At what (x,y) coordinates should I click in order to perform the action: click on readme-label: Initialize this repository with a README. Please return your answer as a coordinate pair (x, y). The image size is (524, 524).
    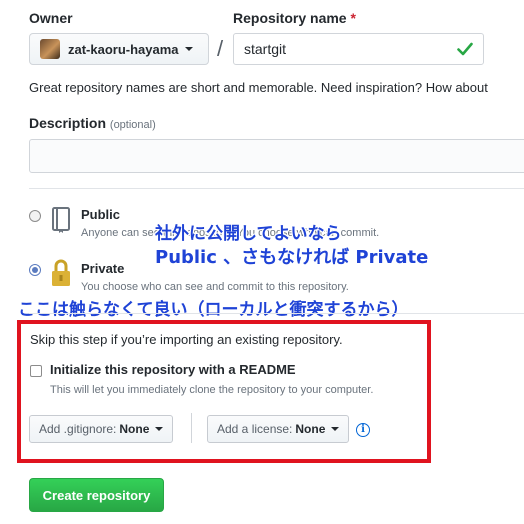
    Looking at the image, I should click on (173, 369).